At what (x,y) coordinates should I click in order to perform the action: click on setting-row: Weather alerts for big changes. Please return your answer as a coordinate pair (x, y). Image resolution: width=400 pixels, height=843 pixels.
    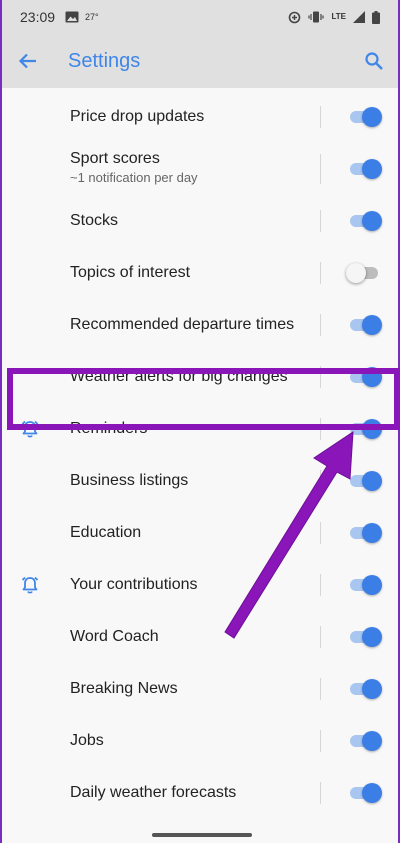
    Looking at the image, I should click on (200, 377).